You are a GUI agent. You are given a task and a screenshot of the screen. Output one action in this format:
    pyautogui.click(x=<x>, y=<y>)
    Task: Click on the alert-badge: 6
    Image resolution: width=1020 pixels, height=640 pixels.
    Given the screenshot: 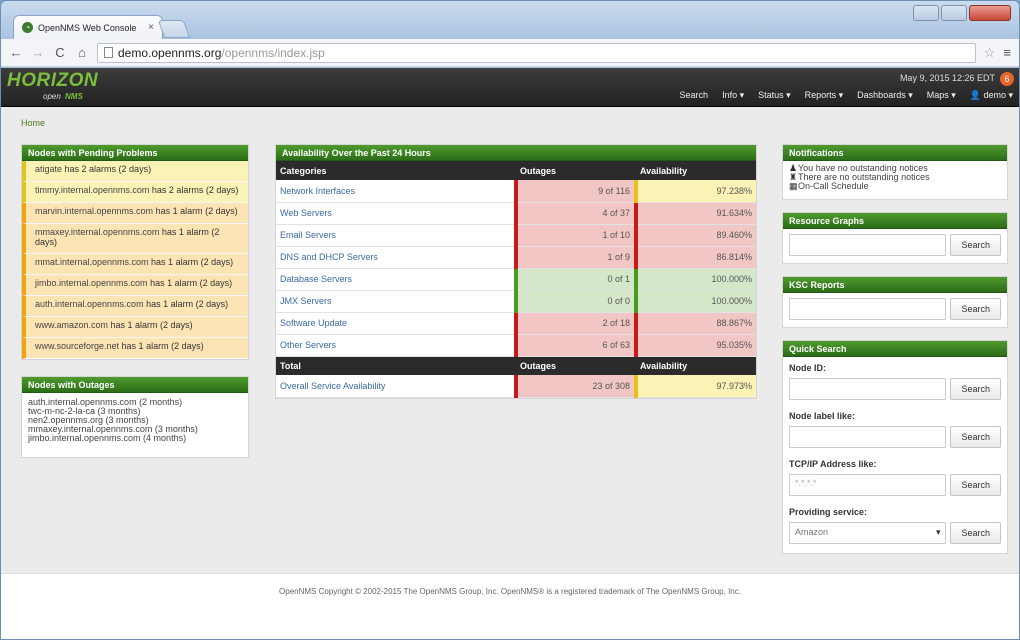 What is the action you would take?
    pyautogui.click(x=1007, y=79)
    